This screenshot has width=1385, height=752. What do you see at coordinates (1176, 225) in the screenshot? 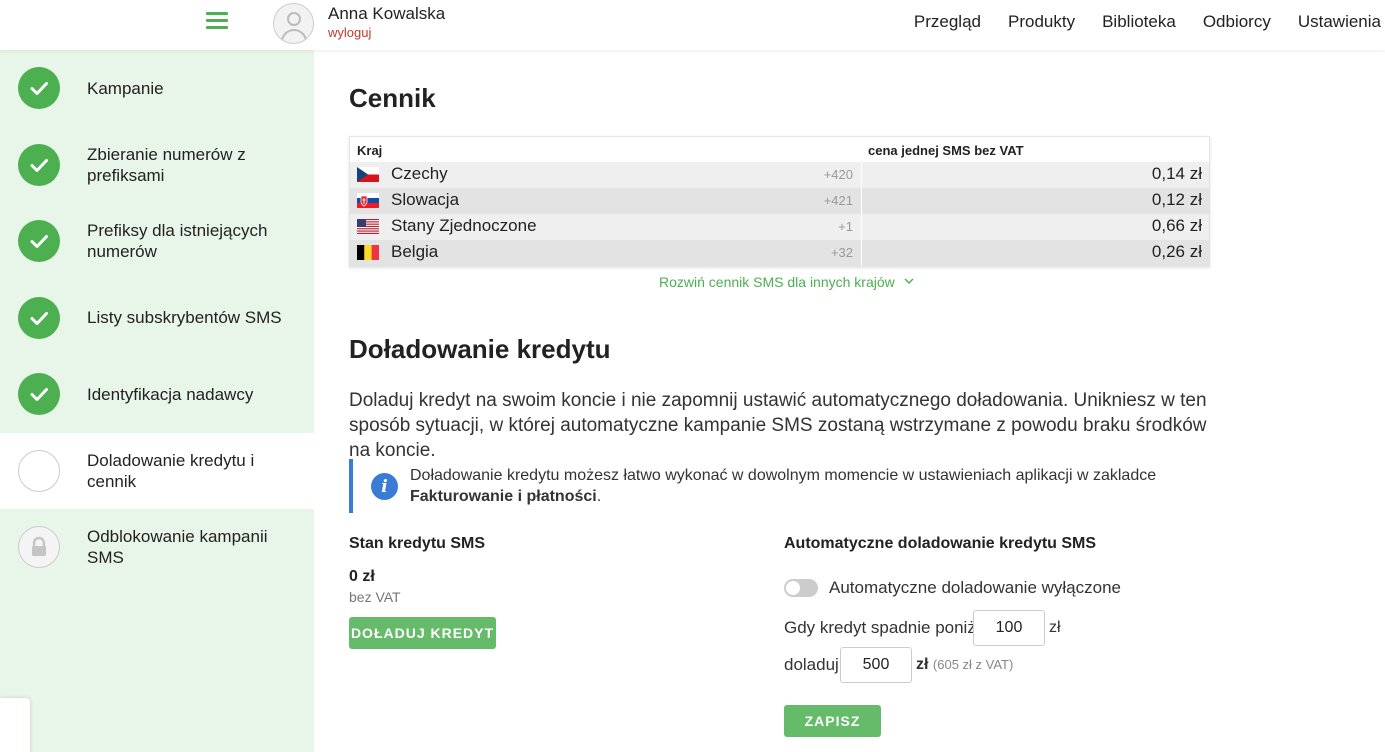
I see `sms-price: 0,66 zł` at bounding box center [1176, 225].